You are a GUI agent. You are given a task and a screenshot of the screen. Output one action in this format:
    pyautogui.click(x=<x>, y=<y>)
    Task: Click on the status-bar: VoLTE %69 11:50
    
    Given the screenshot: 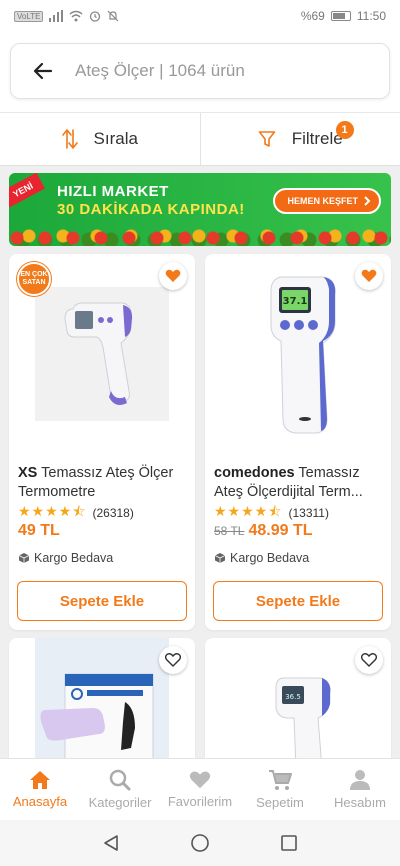 What is the action you would take?
    pyautogui.click(x=200, y=16)
    